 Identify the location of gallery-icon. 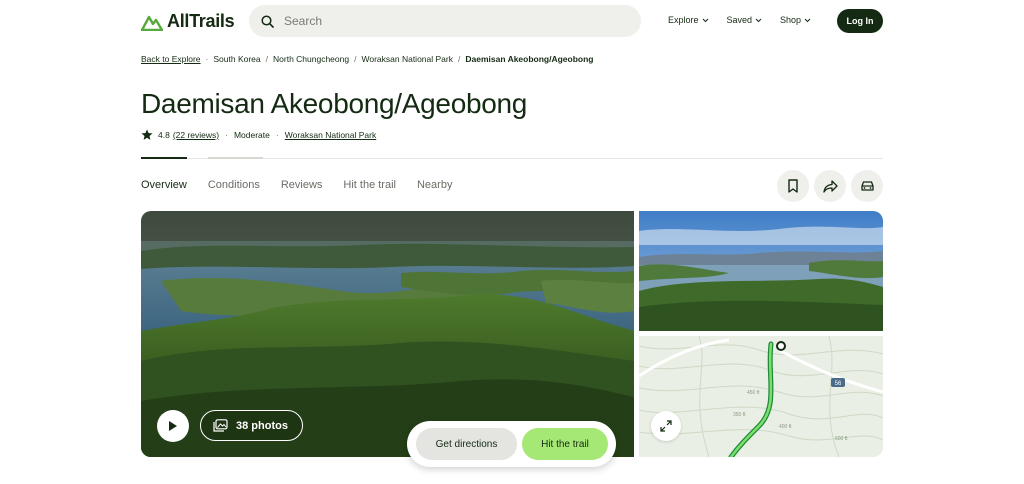
(220, 425).